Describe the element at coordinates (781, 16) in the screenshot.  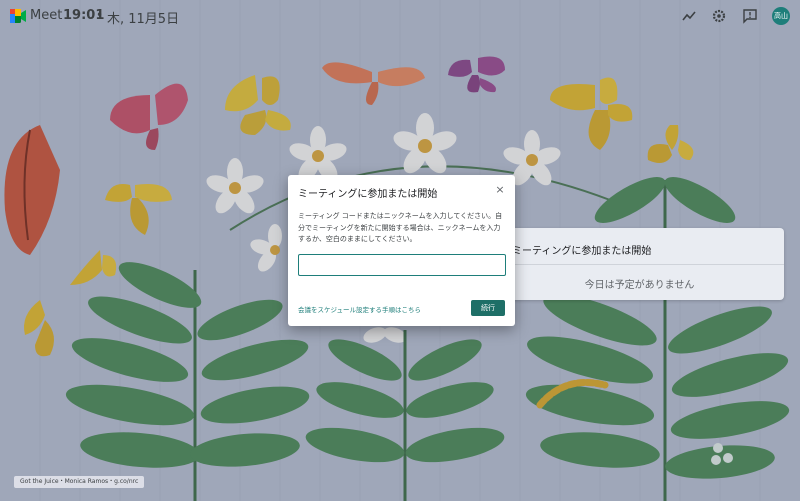
I see `avatar: 高山` at that location.